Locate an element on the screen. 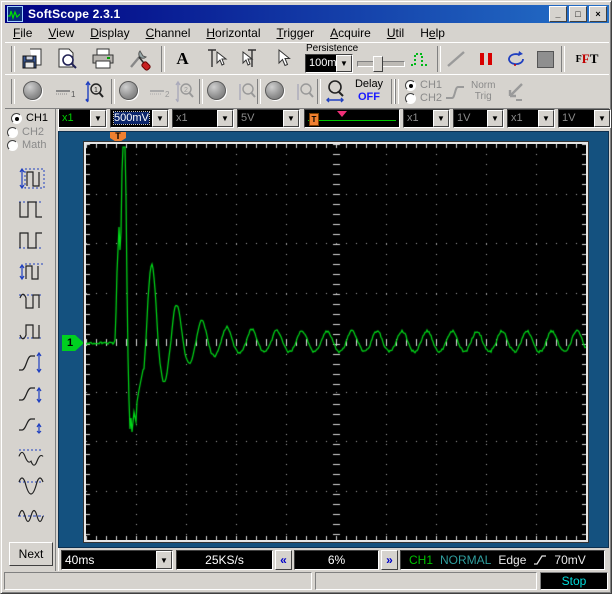 Image resolution: width=612 pixels, height=594 pixels. fft-button: FFT is located at coordinates (587, 59).